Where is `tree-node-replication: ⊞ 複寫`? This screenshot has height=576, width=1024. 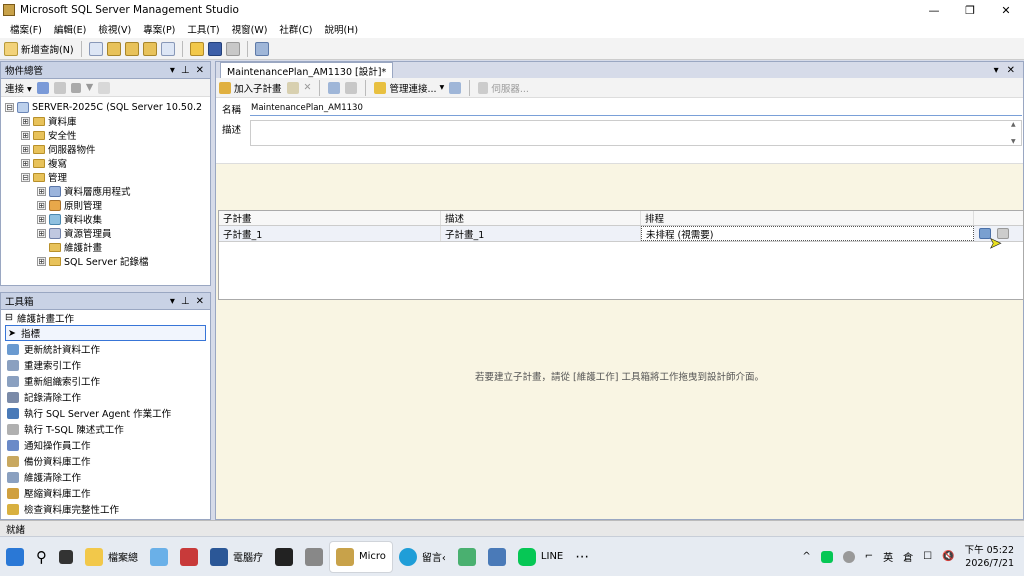
tree-node-replication: ⊞ 複寫 is located at coordinates (44, 163).